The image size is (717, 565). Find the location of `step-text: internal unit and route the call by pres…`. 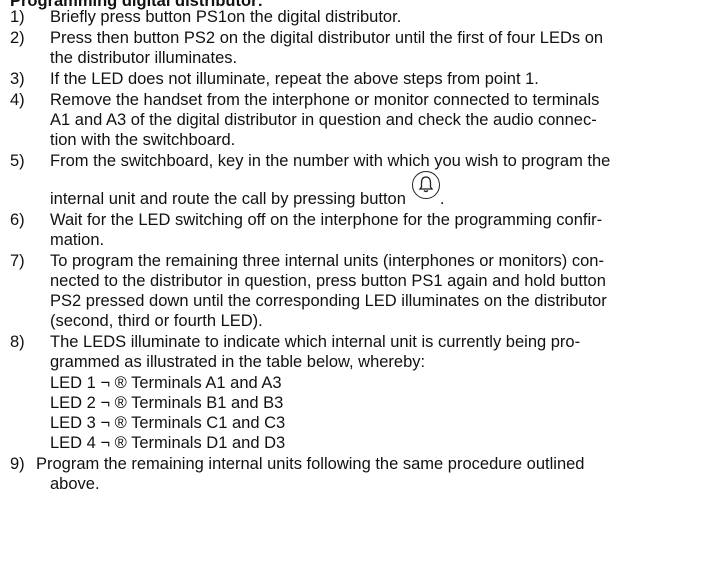

step-text: internal unit and route the call by pres… is located at coordinates (228, 199).